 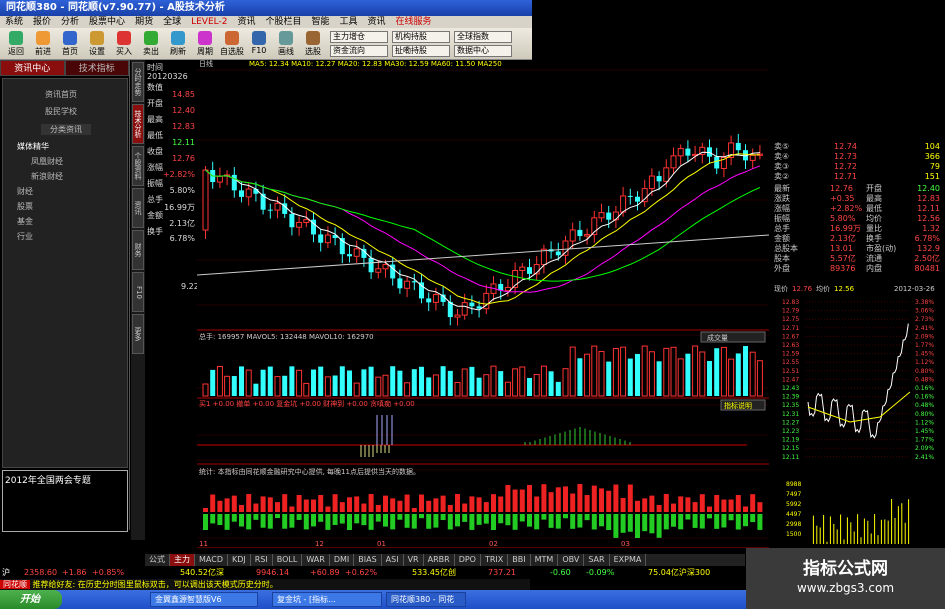 What do you see at coordinates (790, 397) in the screenshot?
I see `mini-price-tick: 12.39` at bounding box center [790, 397].